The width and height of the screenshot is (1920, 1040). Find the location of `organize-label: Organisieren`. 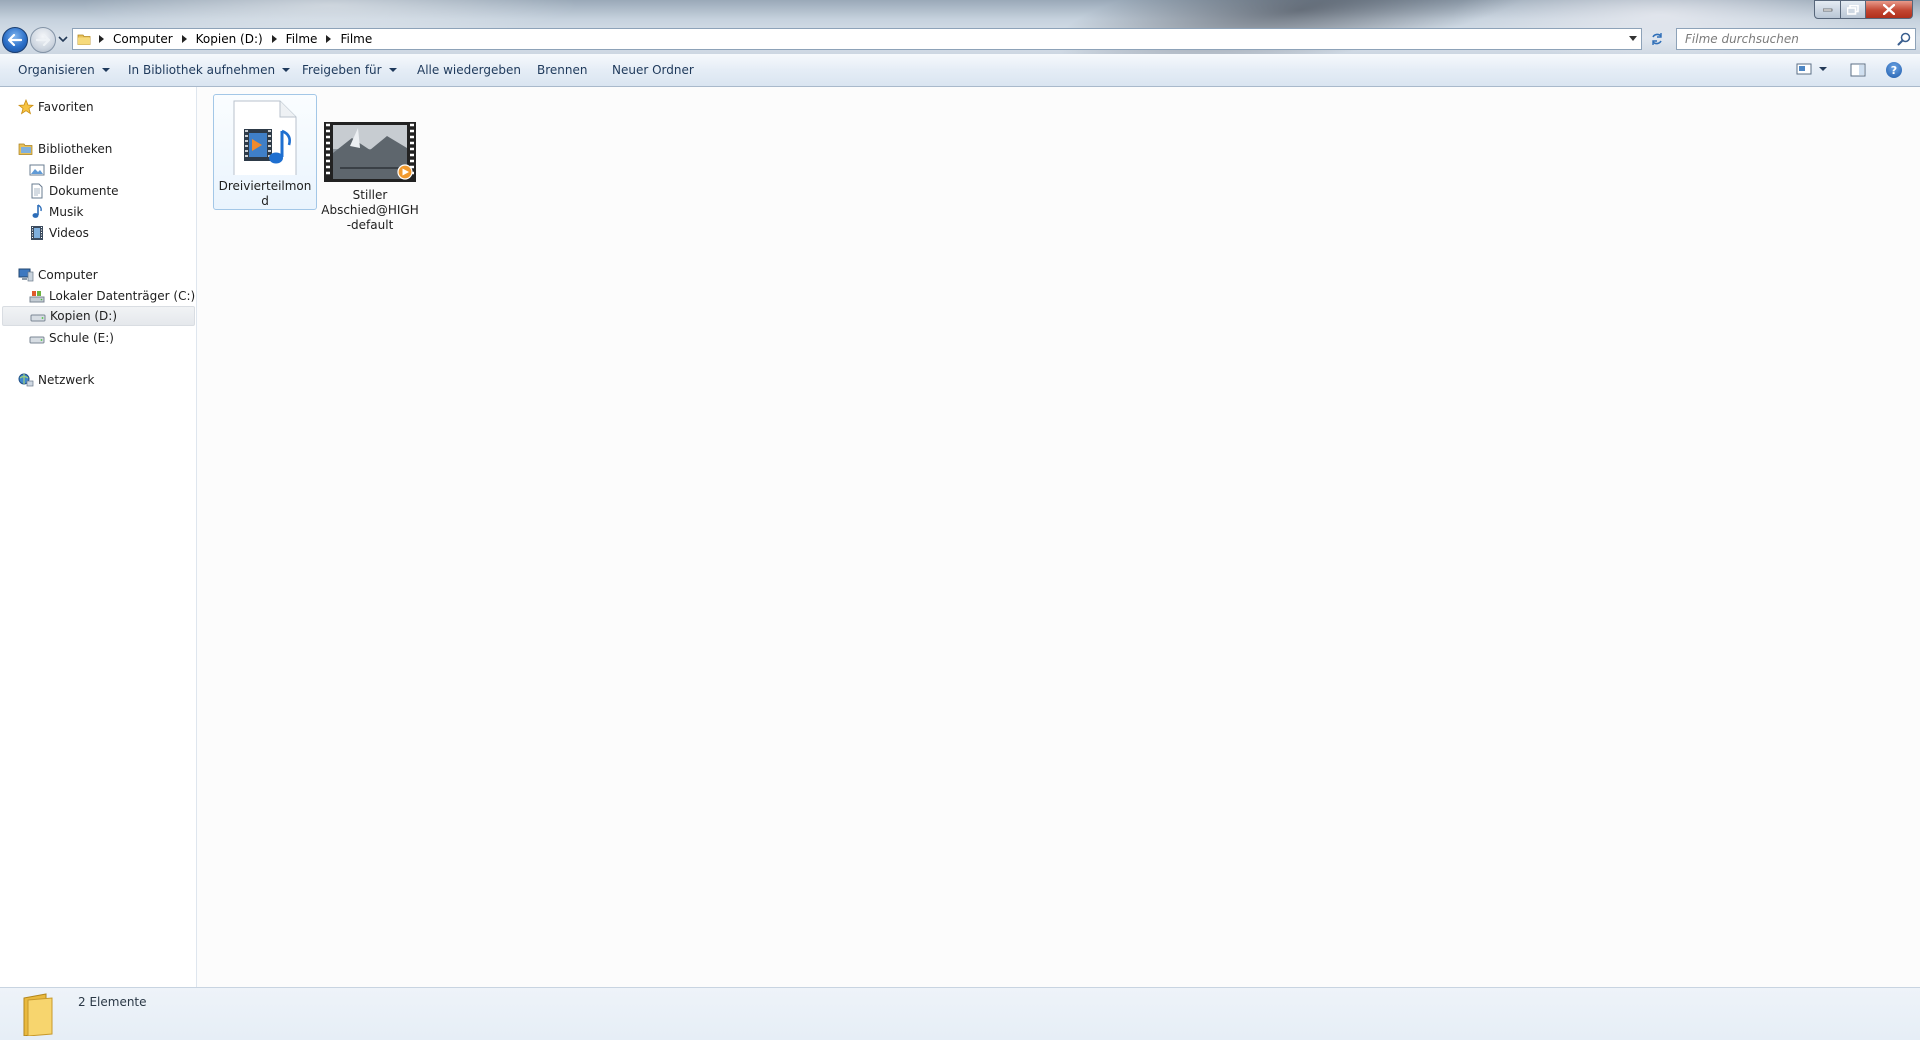

organize-label: Organisieren is located at coordinates (56, 70).